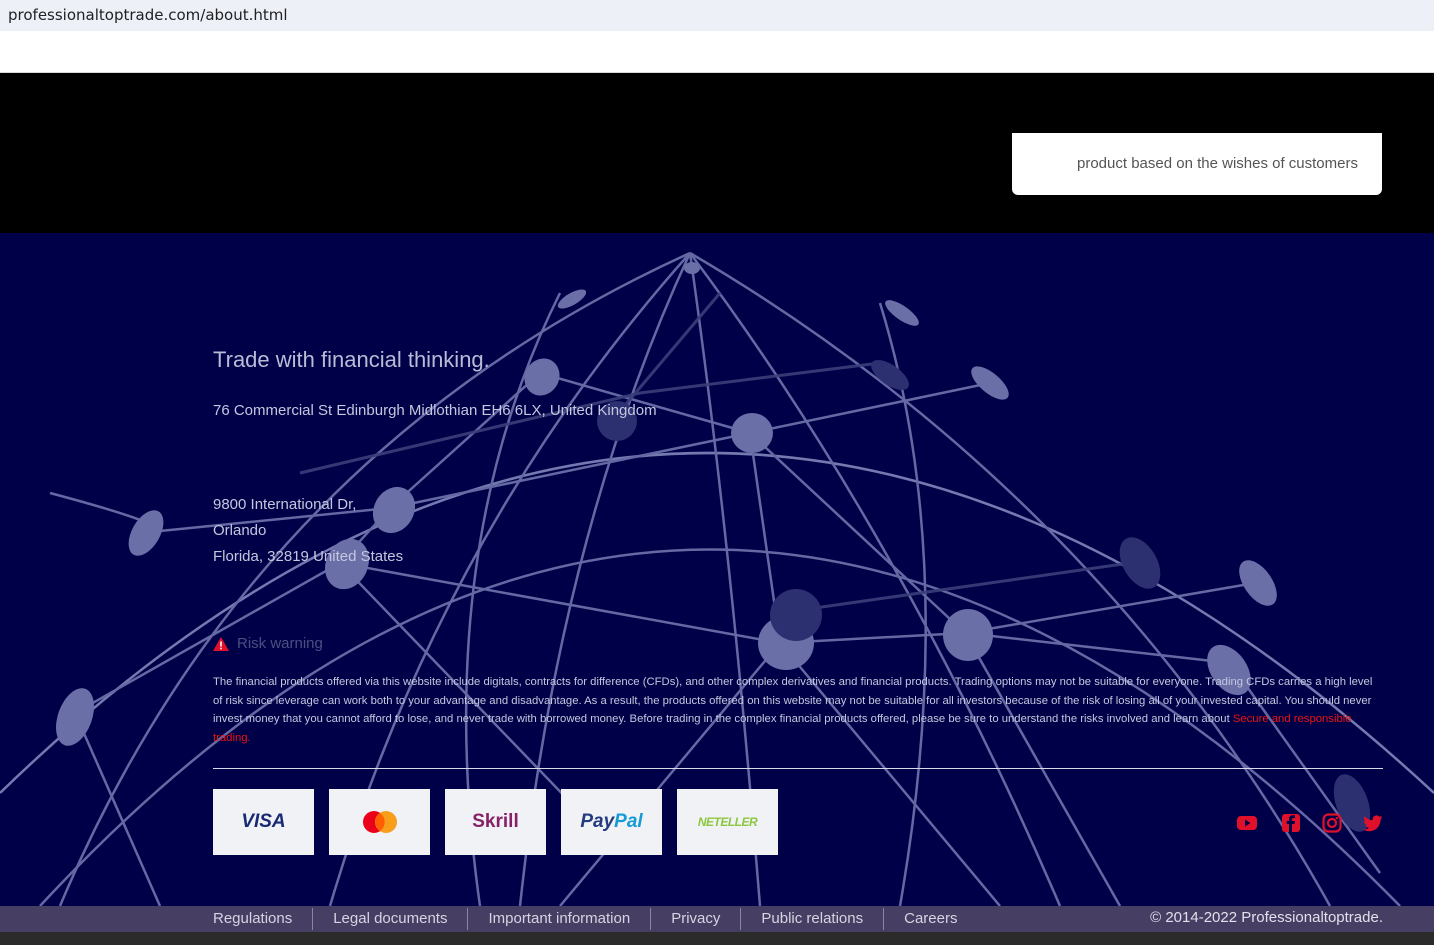 The image size is (1434, 945). Describe the element at coordinates (221, 643) in the screenshot. I see `warning-icon` at that location.